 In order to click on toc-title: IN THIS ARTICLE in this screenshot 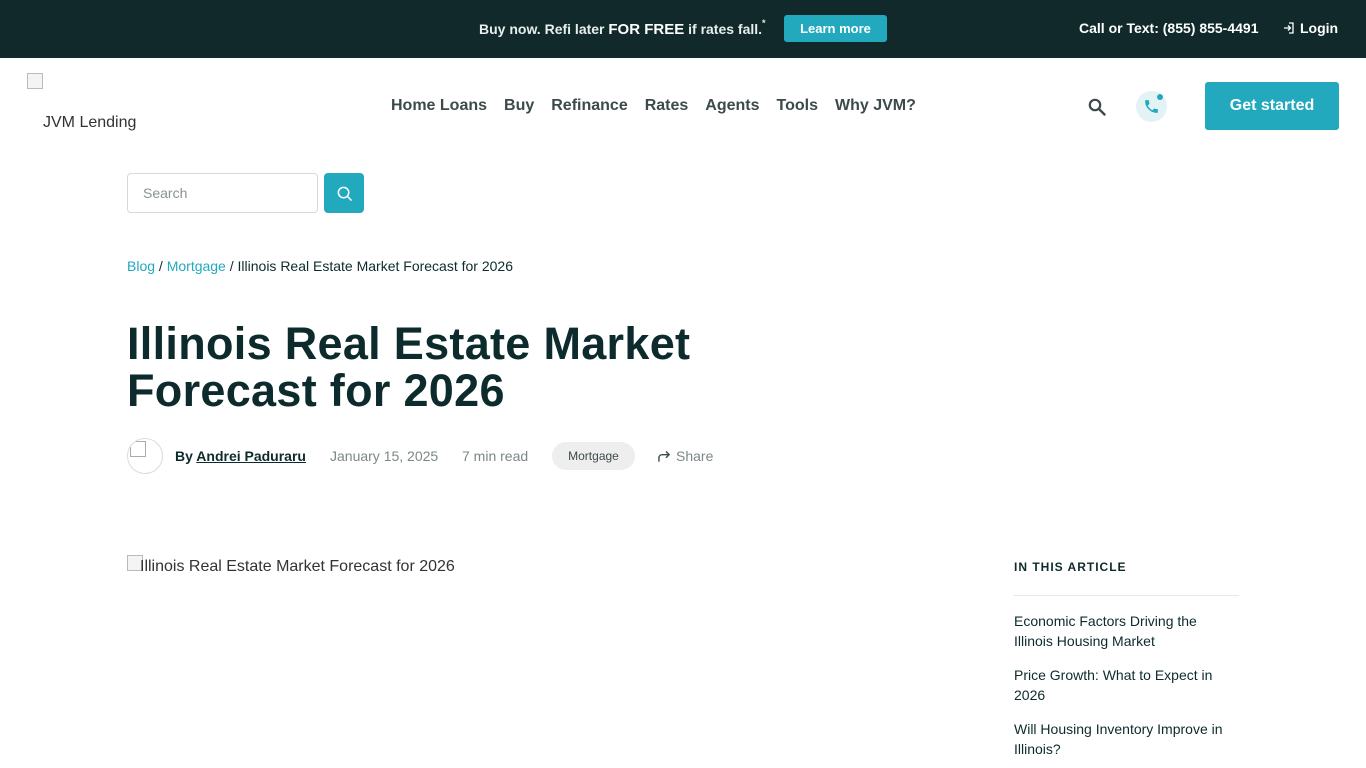, I will do `click(1070, 567)`.